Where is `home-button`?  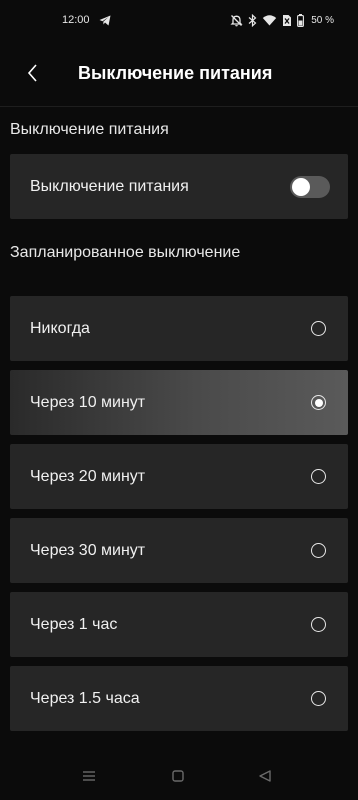 home-button is located at coordinates (178, 778).